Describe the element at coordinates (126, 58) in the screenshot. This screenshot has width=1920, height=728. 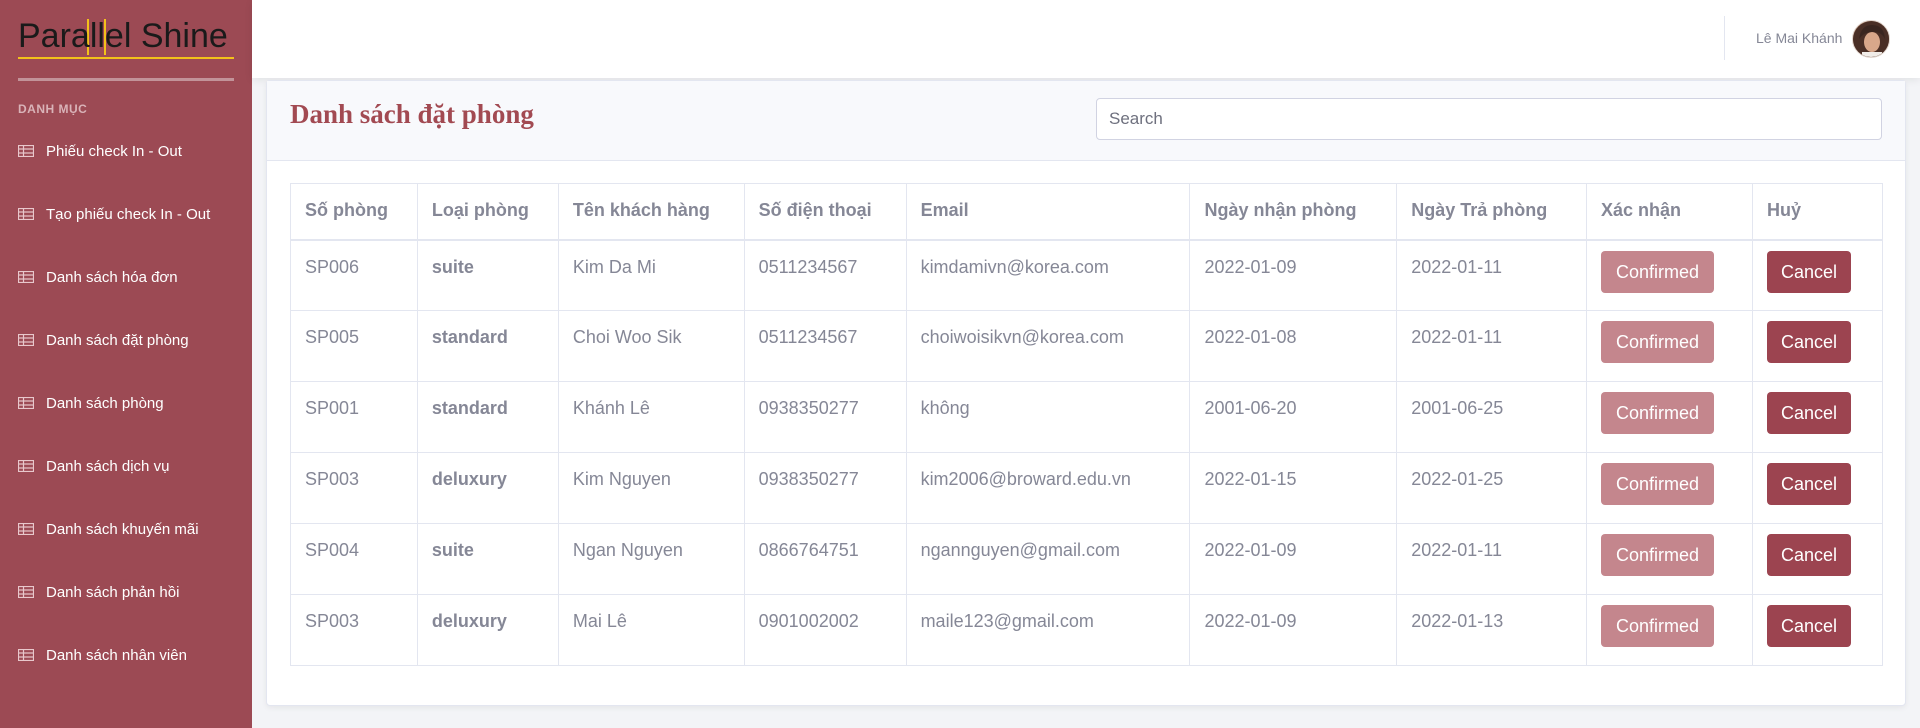
I see `logo-underline` at that location.